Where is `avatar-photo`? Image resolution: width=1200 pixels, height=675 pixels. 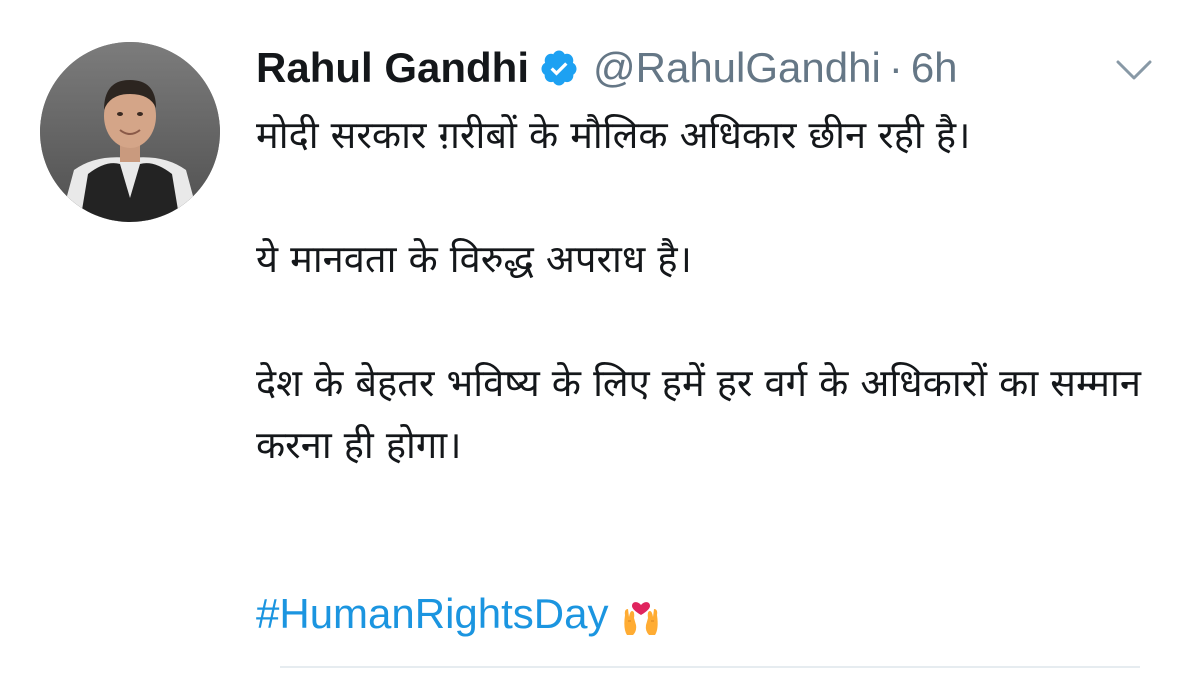 avatar-photo is located at coordinates (130, 132).